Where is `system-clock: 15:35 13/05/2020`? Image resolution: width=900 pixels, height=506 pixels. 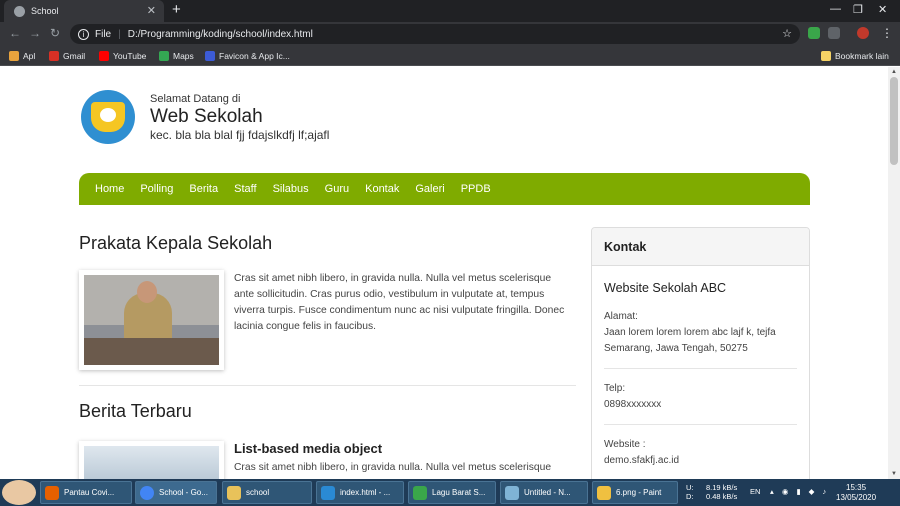 system-clock: 15:35 13/05/2020 is located at coordinates (856, 493).